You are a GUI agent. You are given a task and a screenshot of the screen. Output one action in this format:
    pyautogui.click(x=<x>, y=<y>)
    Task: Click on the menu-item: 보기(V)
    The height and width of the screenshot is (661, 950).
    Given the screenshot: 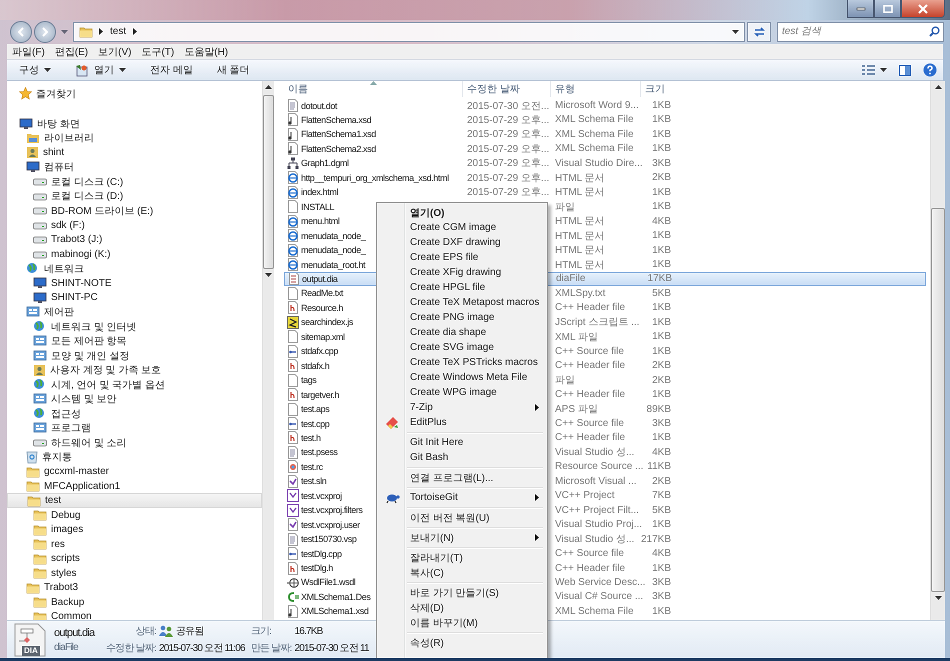 What is the action you would take?
    pyautogui.click(x=114, y=51)
    